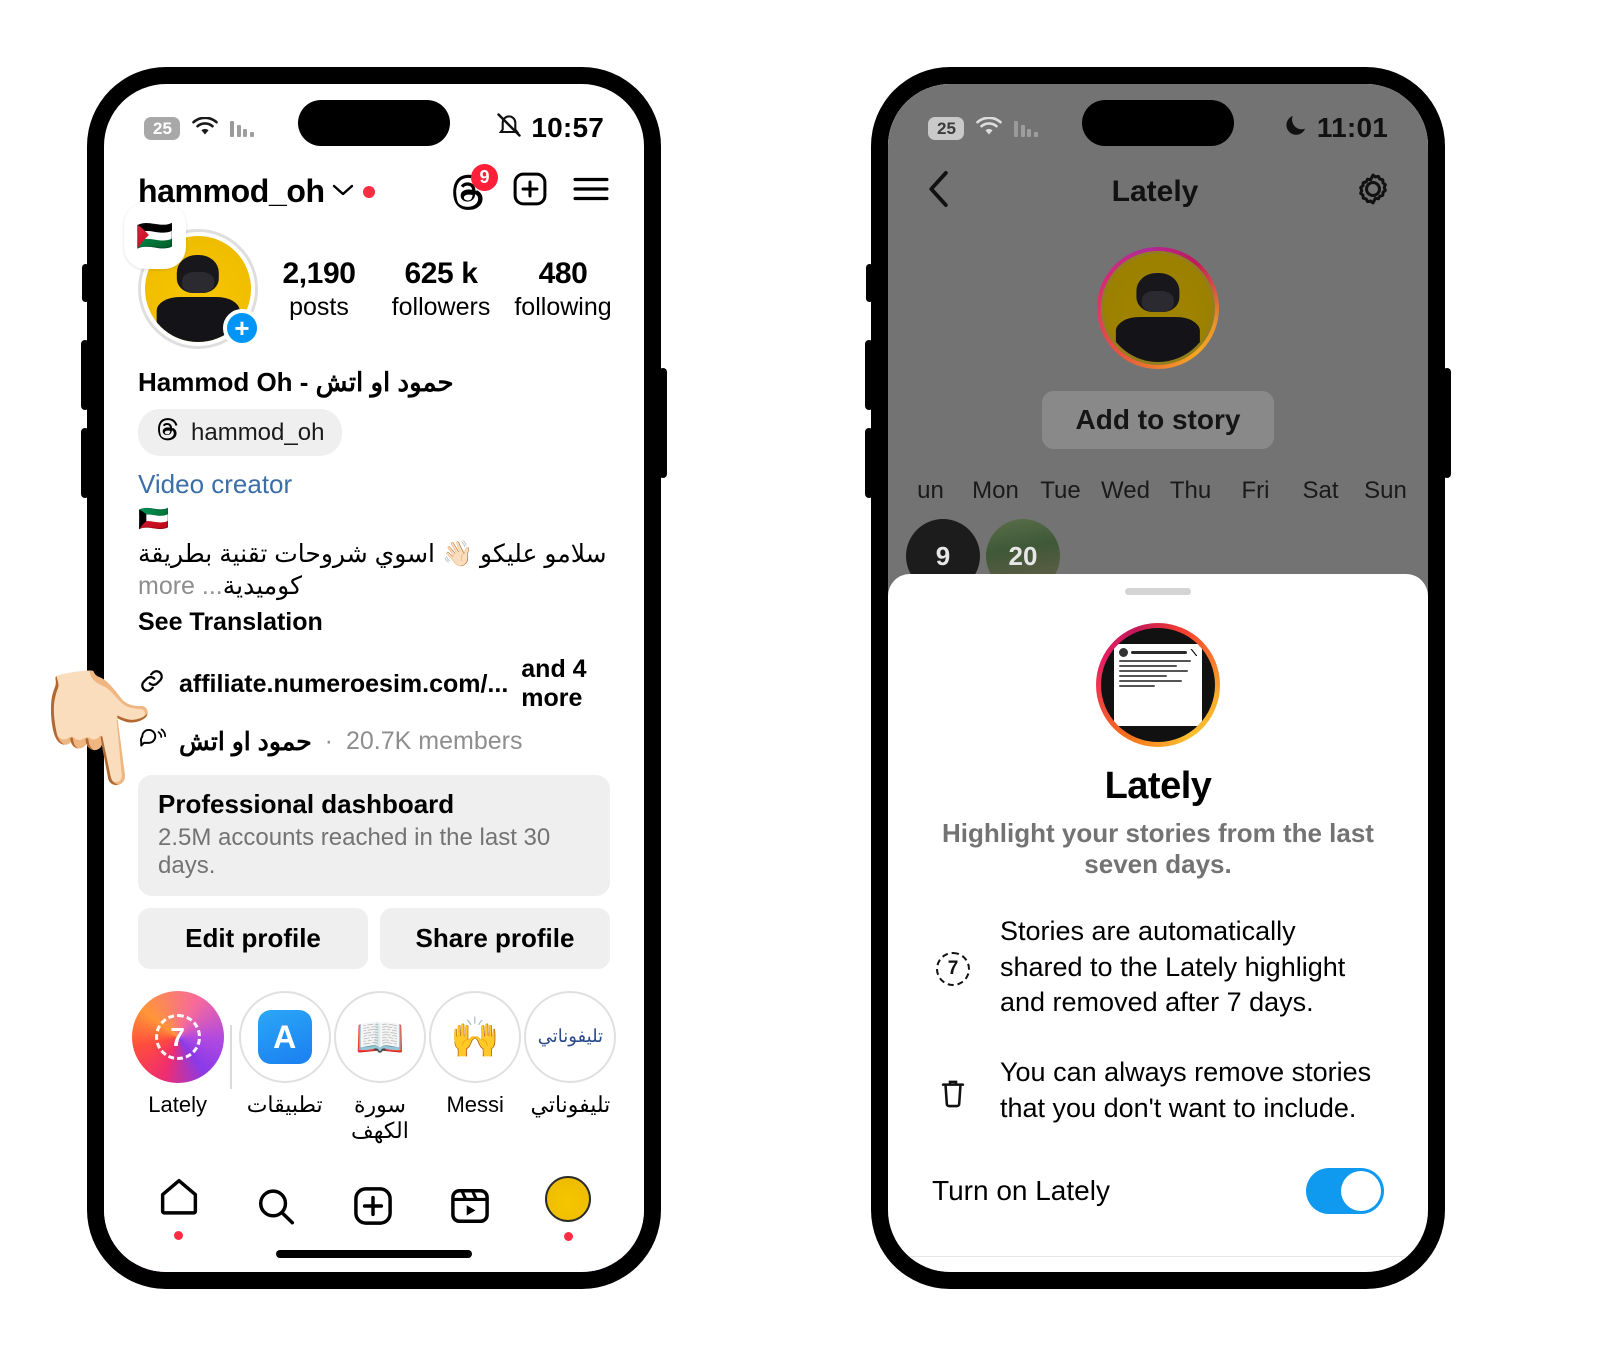 This screenshot has height=1358, width=1600. Describe the element at coordinates (591, 191) in the screenshot. I see `hamburger-menu-icon` at that location.